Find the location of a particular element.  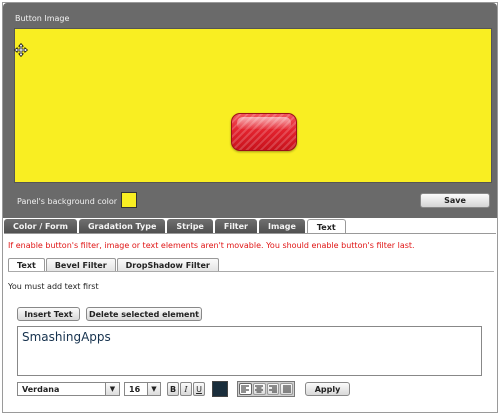

alignment-group is located at coordinates (266, 389).